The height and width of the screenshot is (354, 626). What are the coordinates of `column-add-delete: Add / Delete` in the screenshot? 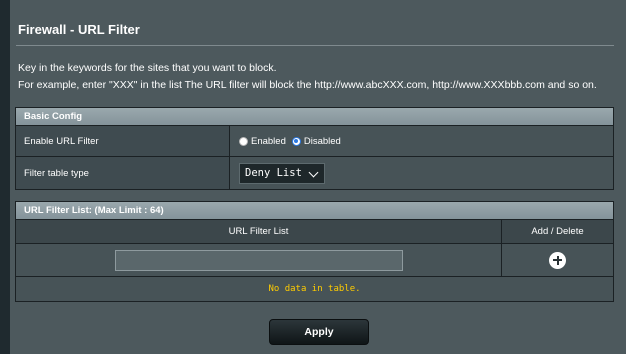 It's located at (557, 231).